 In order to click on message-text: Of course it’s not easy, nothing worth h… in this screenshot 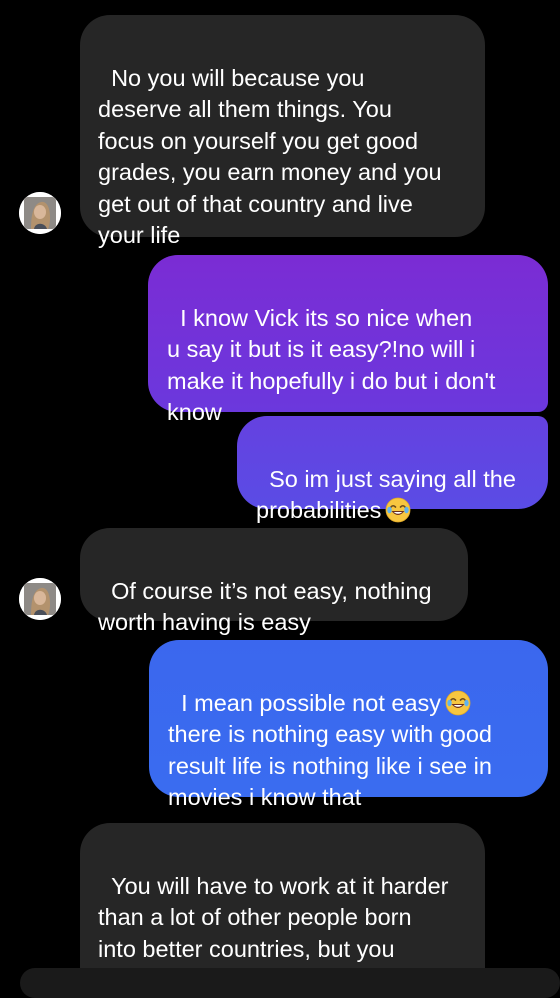, I will do `click(265, 606)`.